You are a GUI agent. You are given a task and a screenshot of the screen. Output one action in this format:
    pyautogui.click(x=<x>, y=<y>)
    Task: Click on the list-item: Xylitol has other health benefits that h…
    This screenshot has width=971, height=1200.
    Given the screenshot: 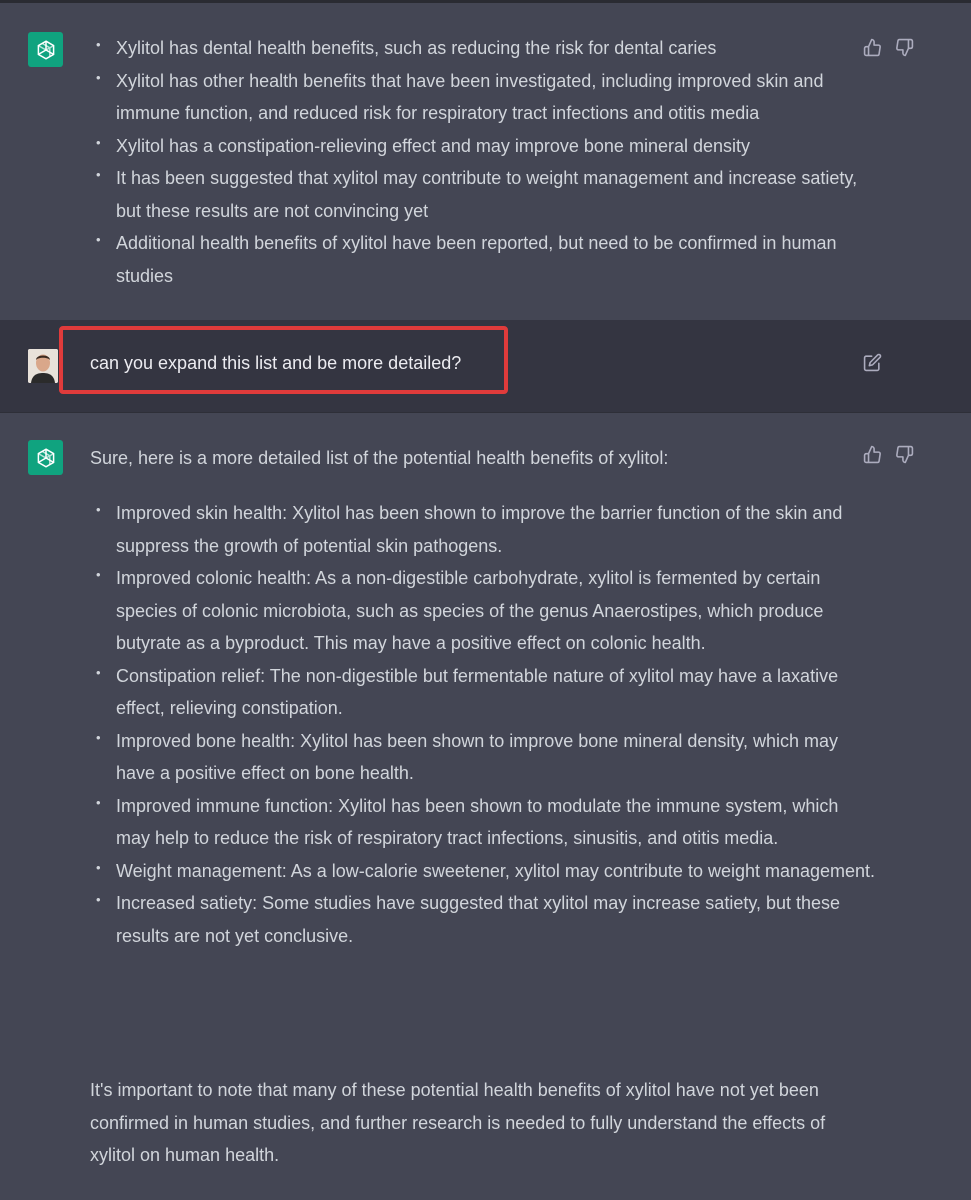 What is the action you would take?
    pyautogui.click(x=486, y=96)
    